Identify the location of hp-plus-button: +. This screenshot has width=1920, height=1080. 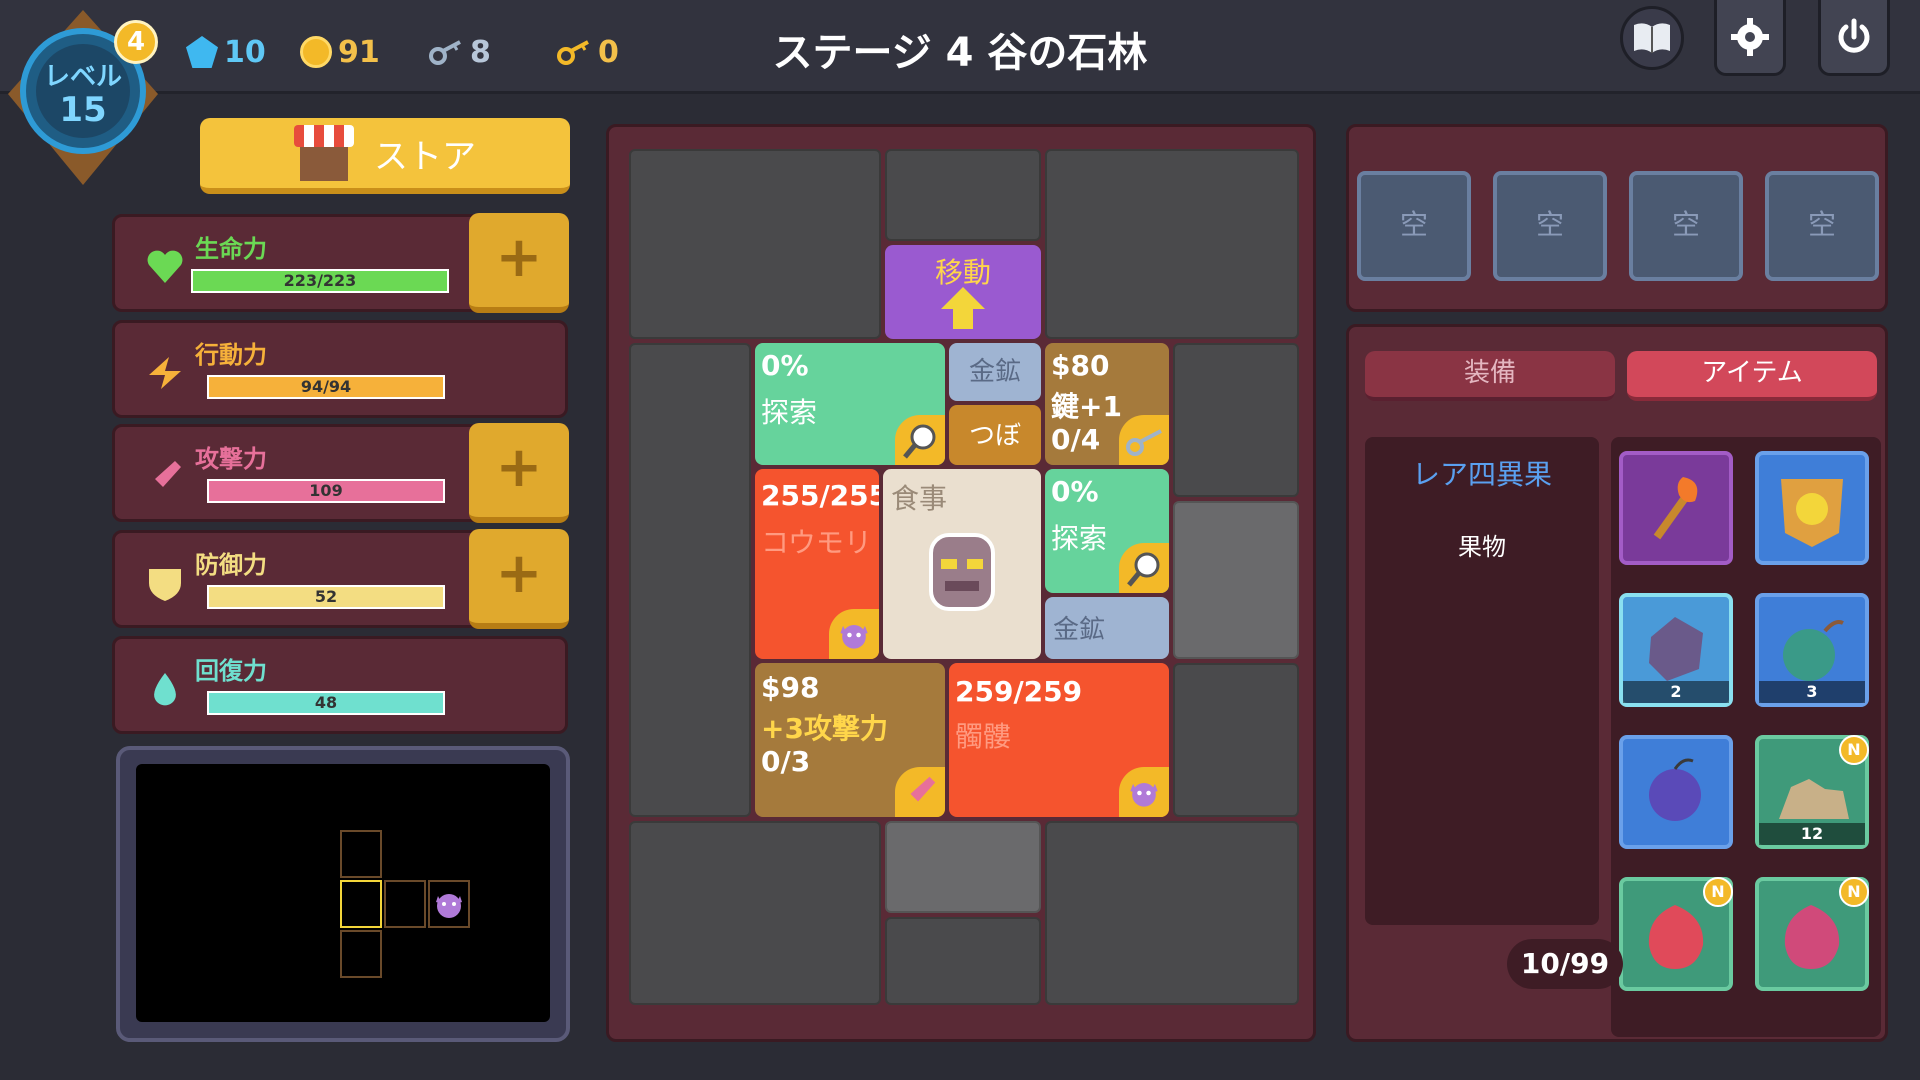
(519, 263).